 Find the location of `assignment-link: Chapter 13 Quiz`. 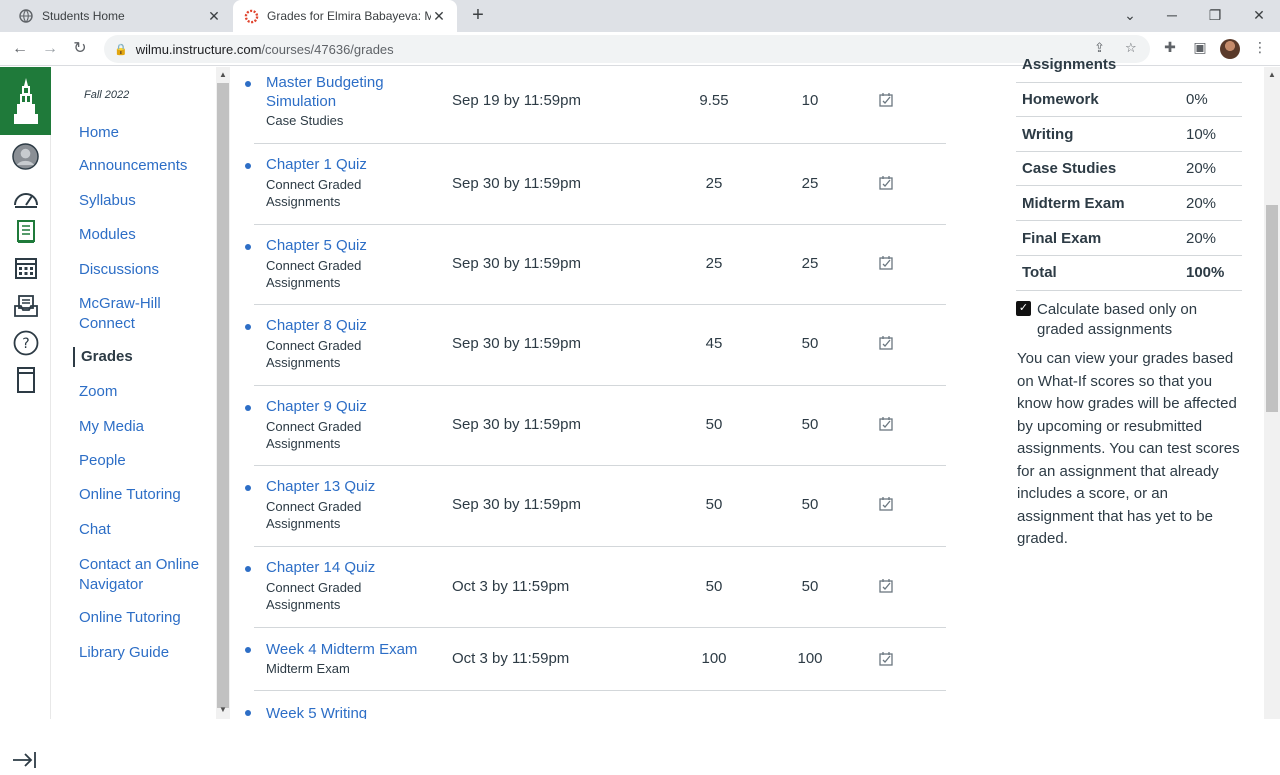

assignment-link: Chapter 13 Quiz is located at coordinates (351, 486).